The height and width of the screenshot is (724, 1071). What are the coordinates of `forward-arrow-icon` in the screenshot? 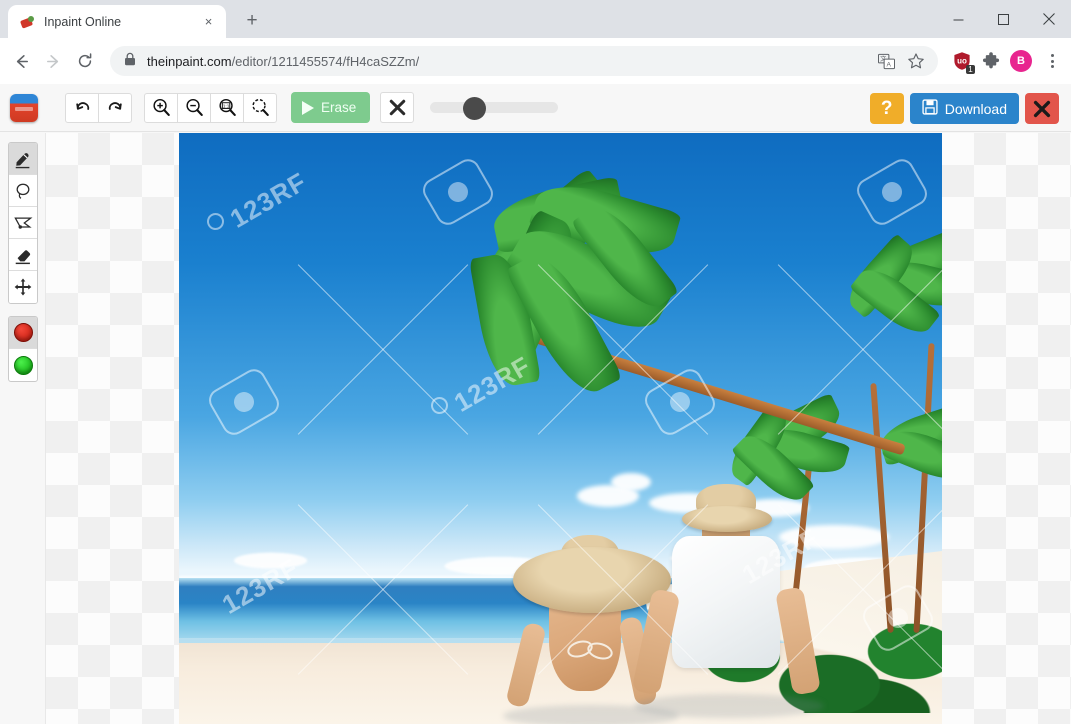 It's located at (53, 61).